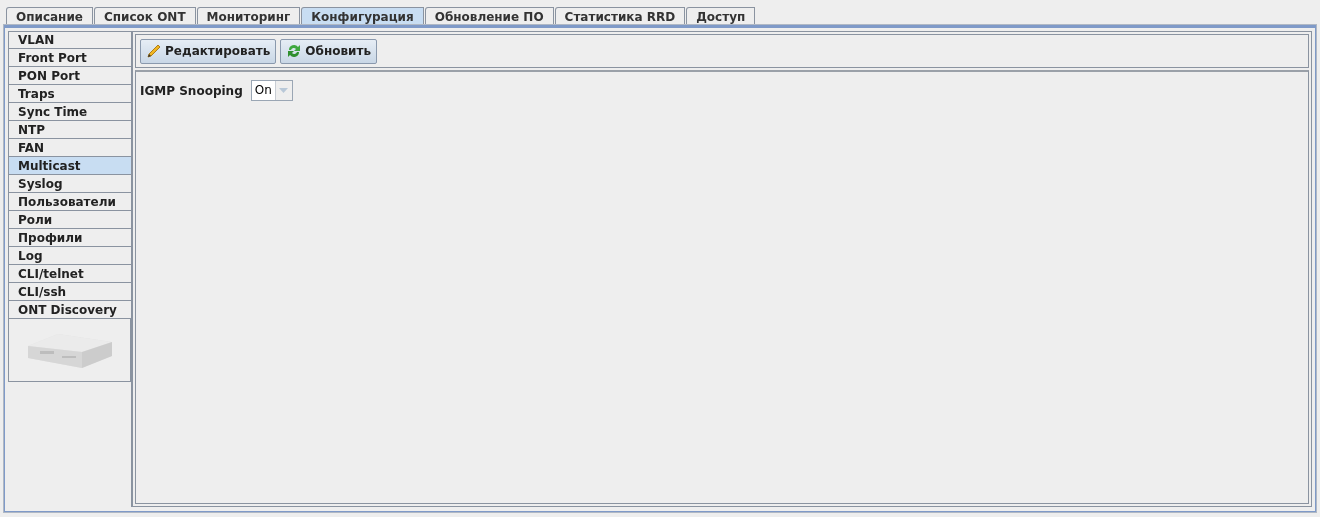  I want to click on sidebar-item: VLAN, so click(69, 40).